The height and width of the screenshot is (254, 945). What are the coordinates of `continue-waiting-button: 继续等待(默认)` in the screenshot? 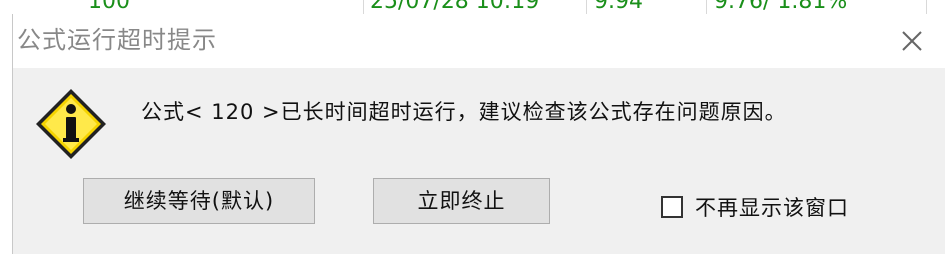 It's located at (199, 201).